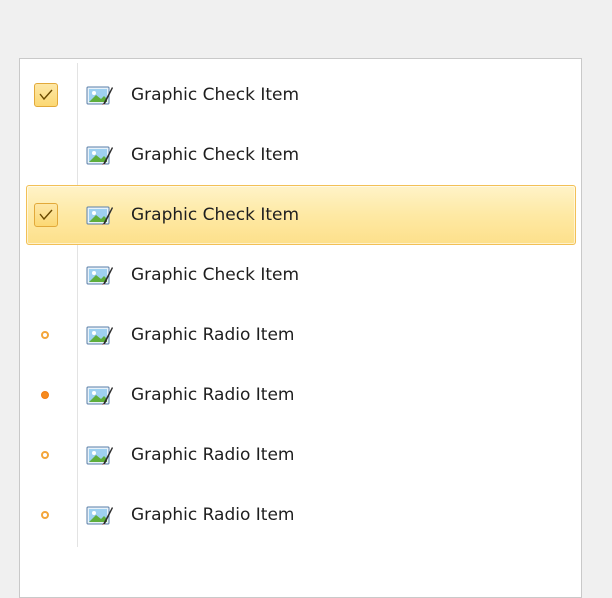 This screenshot has width=612, height=598. What do you see at coordinates (301, 515) in the screenshot?
I see `menu-item-graphic-radio-4: Graphic Radio Item` at bounding box center [301, 515].